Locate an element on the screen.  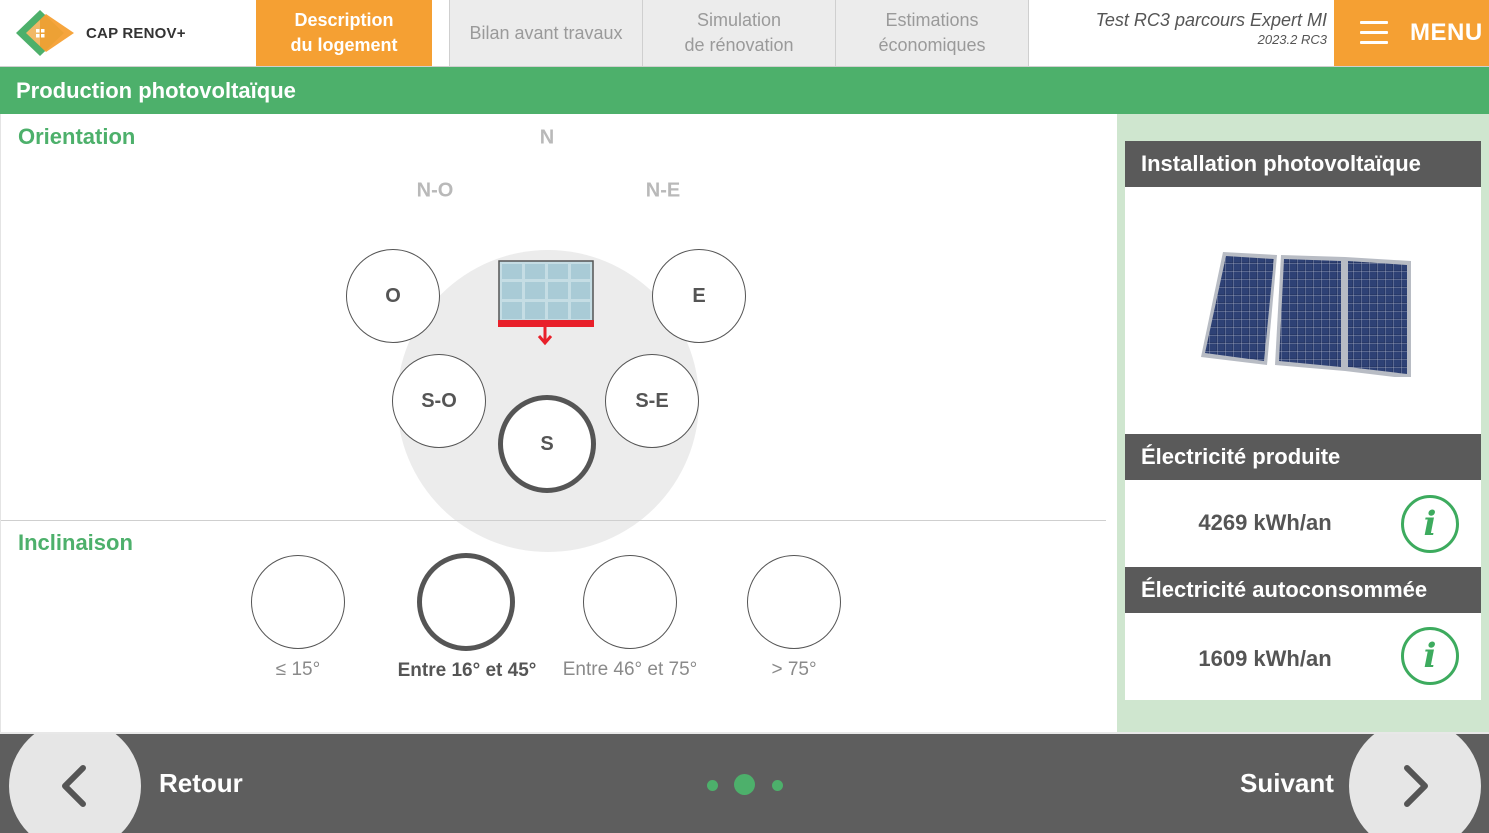
installation-title: Installation photovoltaïque is located at coordinates (1303, 164).